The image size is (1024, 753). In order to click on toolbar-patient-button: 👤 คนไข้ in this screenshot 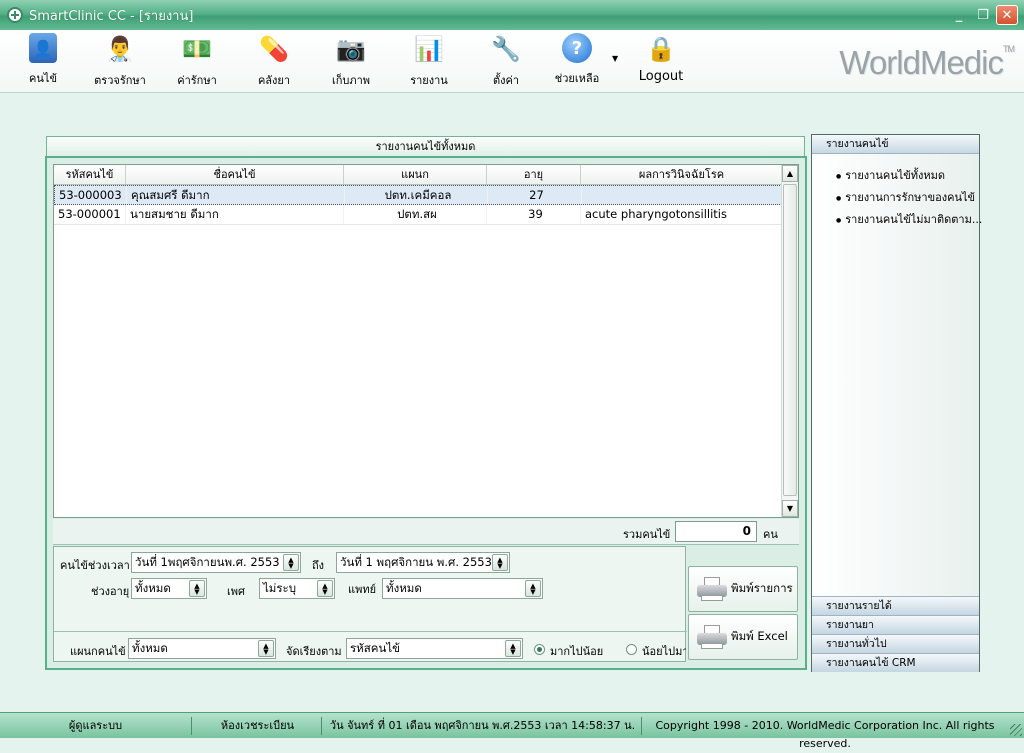, I will do `click(43, 60)`.